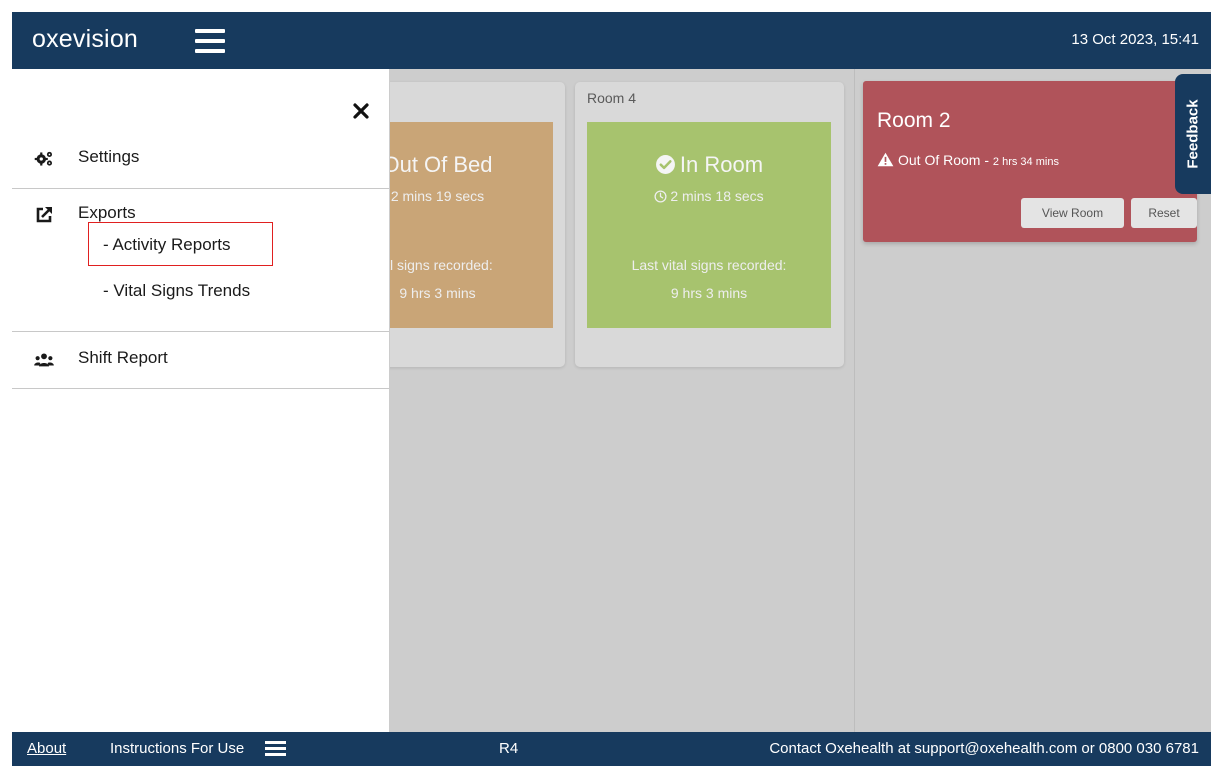  Describe the element at coordinates (200, 159) in the screenshot. I see `menu-item-settings: Settings` at that location.